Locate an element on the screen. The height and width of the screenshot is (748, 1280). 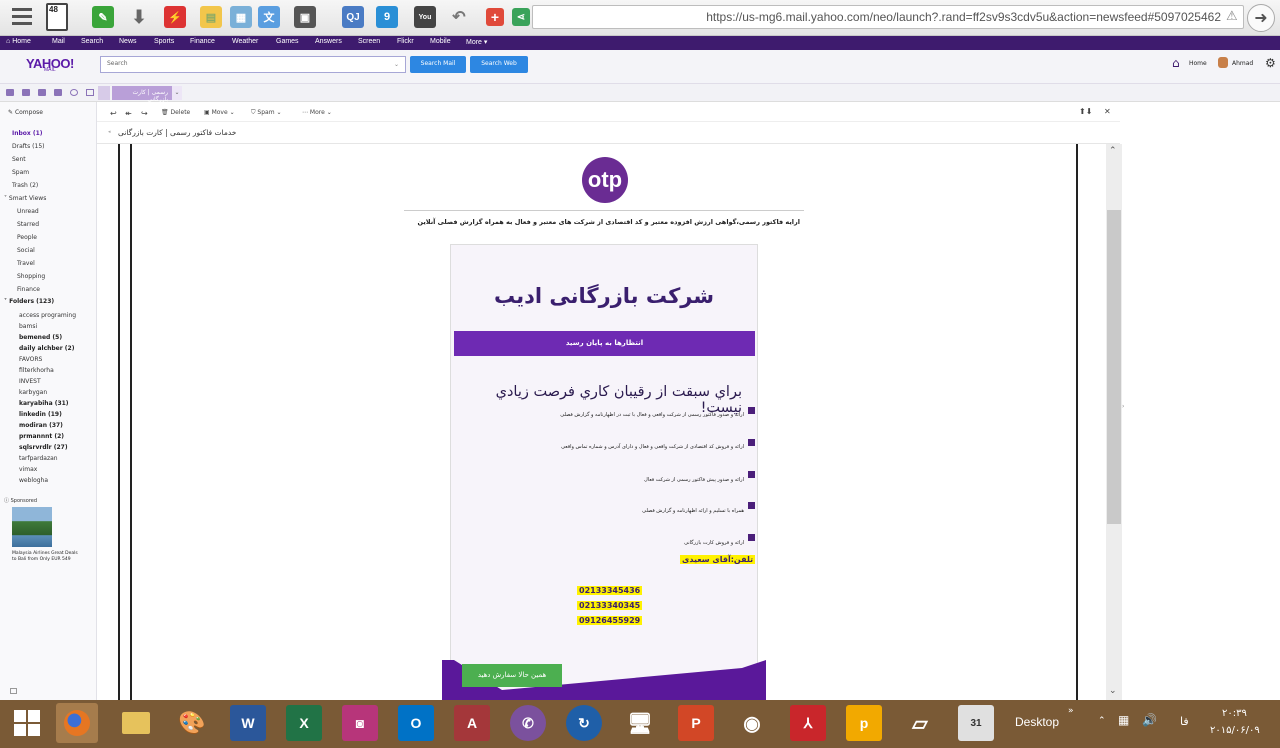
home-link: Home is located at coordinates (1198, 63).